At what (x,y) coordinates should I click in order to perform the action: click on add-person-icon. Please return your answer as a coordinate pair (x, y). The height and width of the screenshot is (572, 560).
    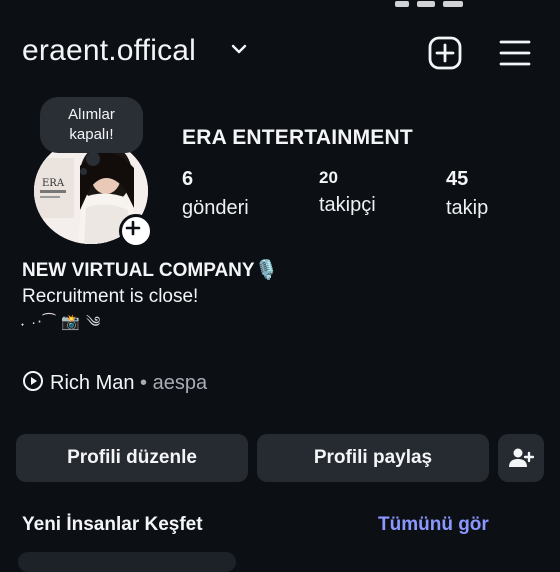
    Looking at the image, I should click on (521, 457).